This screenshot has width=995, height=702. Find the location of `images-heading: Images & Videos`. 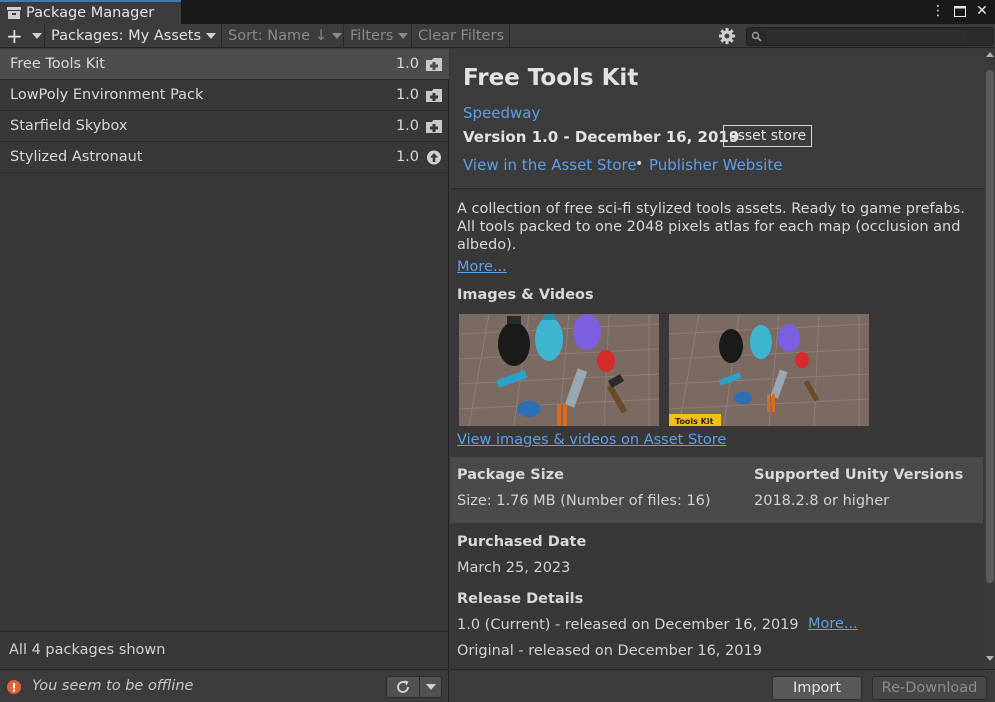

images-heading: Images & Videos is located at coordinates (525, 295).